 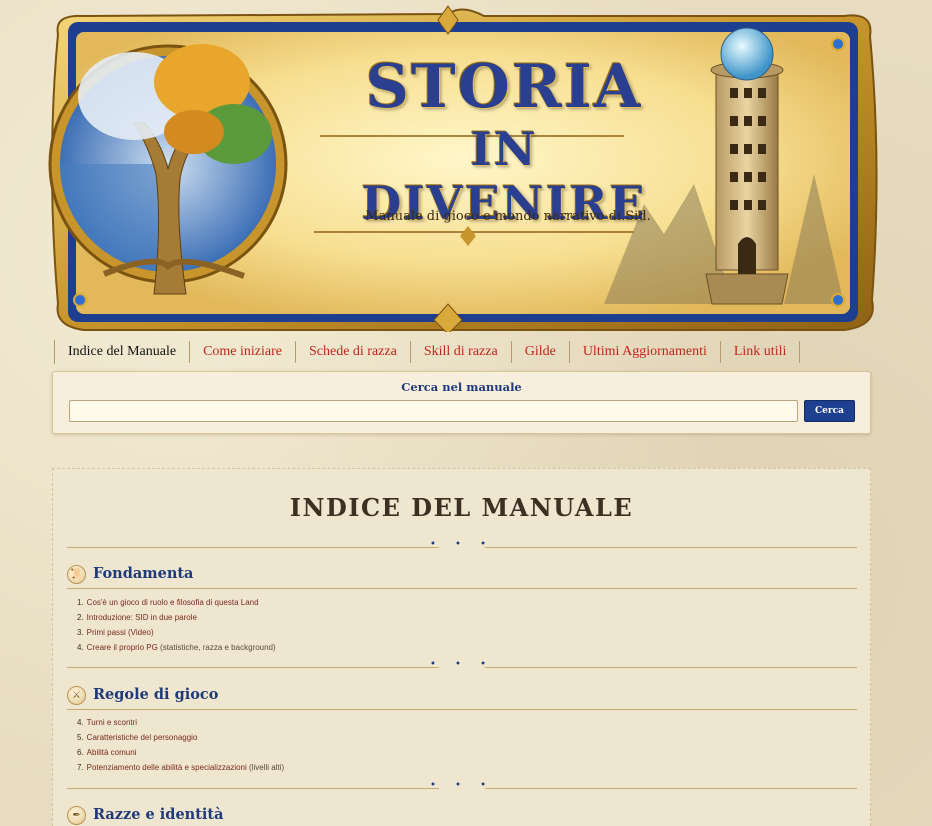 What do you see at coordinates (504, 87) in the screenshot?
I see `banner-title-line1: STORIA` at bounding box center [504, 87].